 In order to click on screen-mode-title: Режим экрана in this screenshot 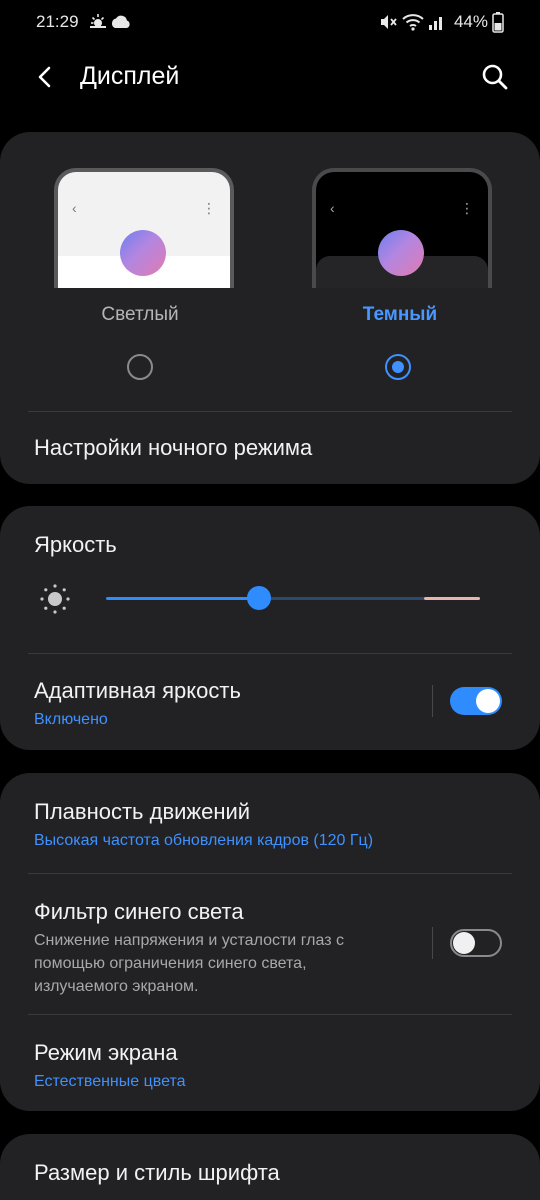, I will do `click(106, 1053)`.